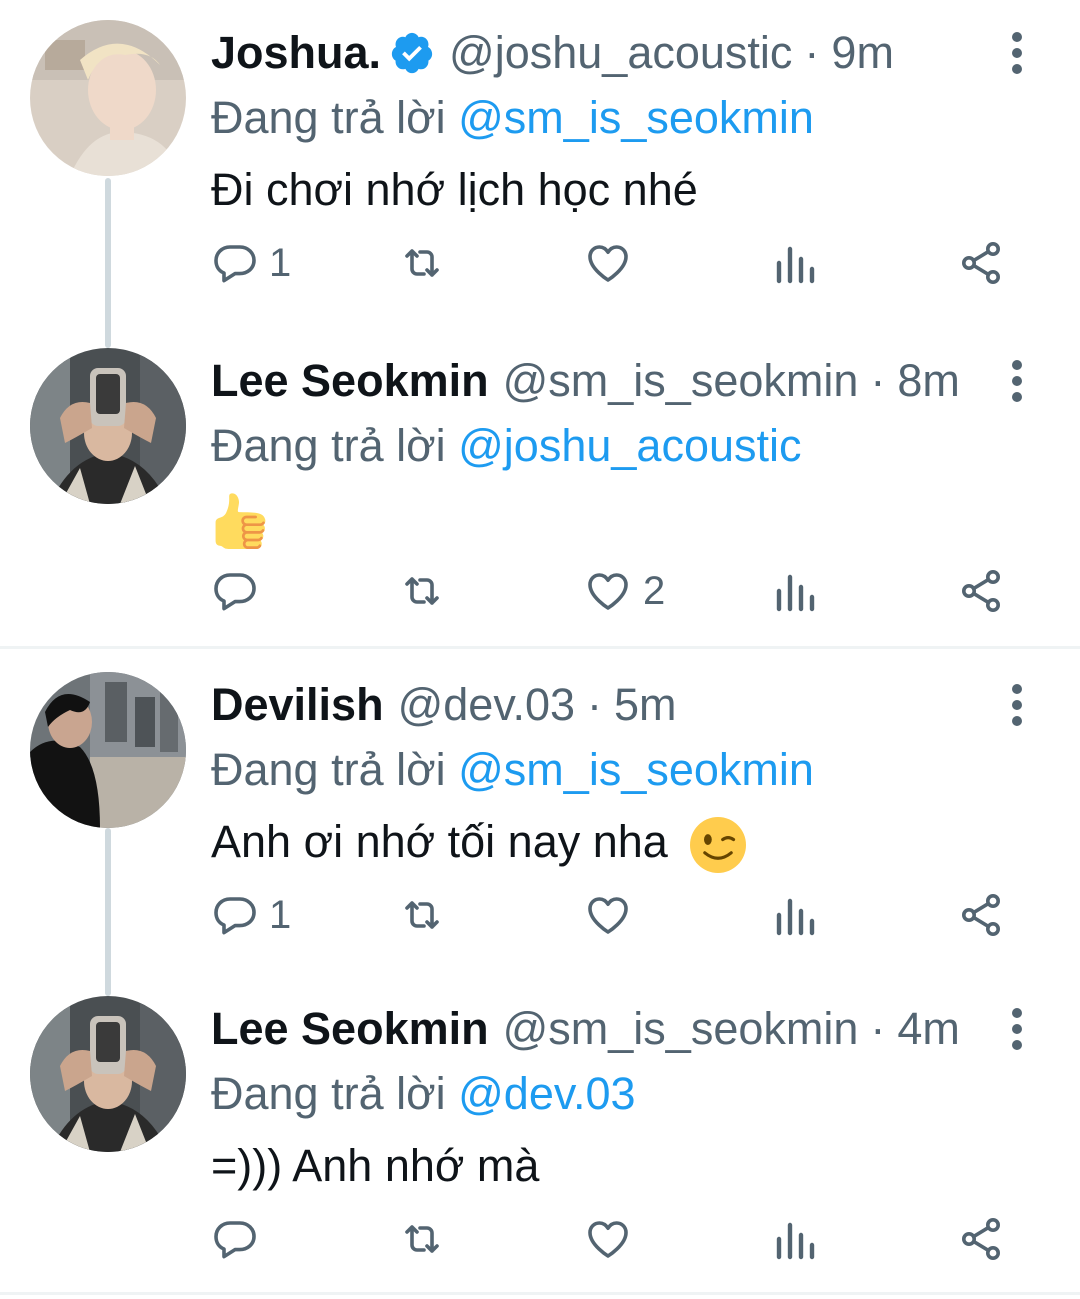 The image size is (1080, 1299). I want to click on action-bar: 2, so click(621, 591).